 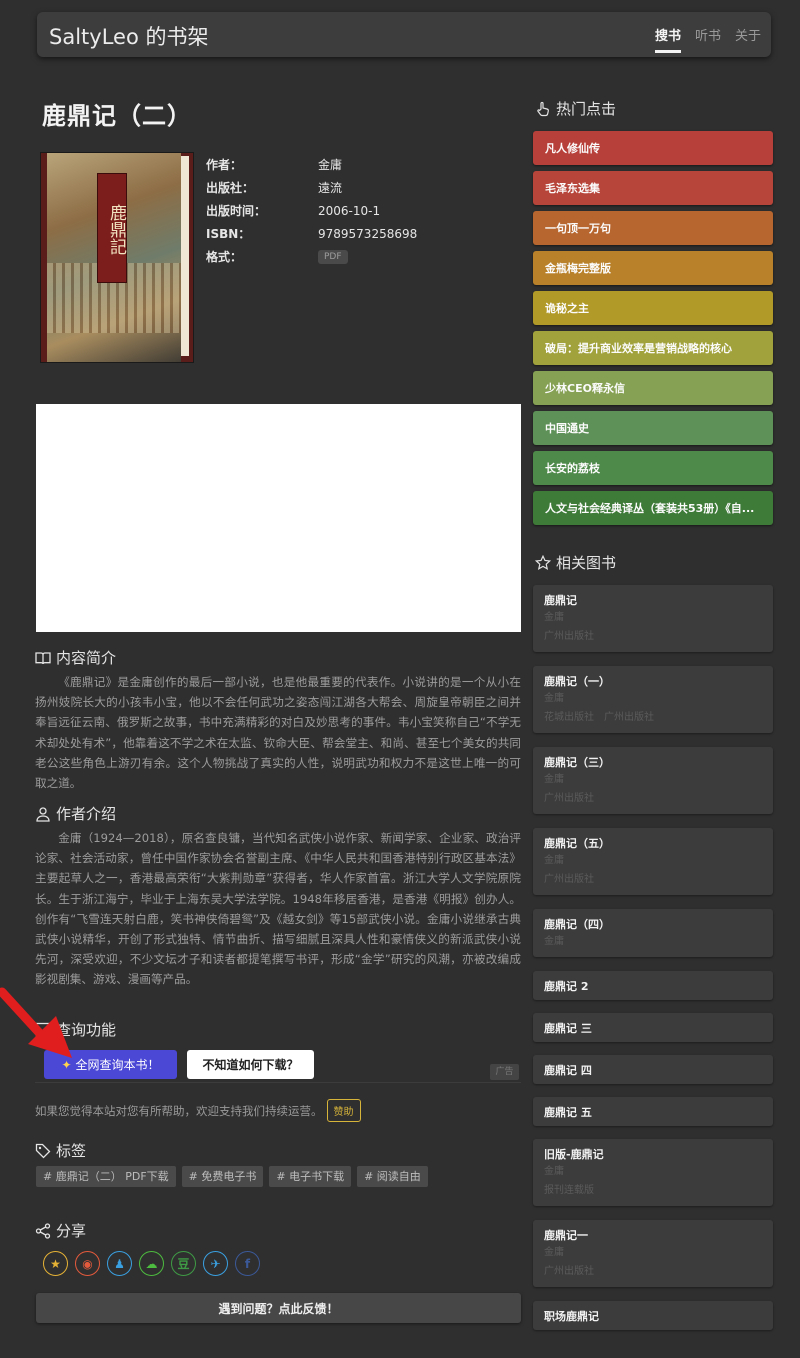 What do you see at coordinates (278, 1308) in the screenshot?
I see `feedback-button: 遇到问题？点此反馈！` at bounding box center [278, 1308].